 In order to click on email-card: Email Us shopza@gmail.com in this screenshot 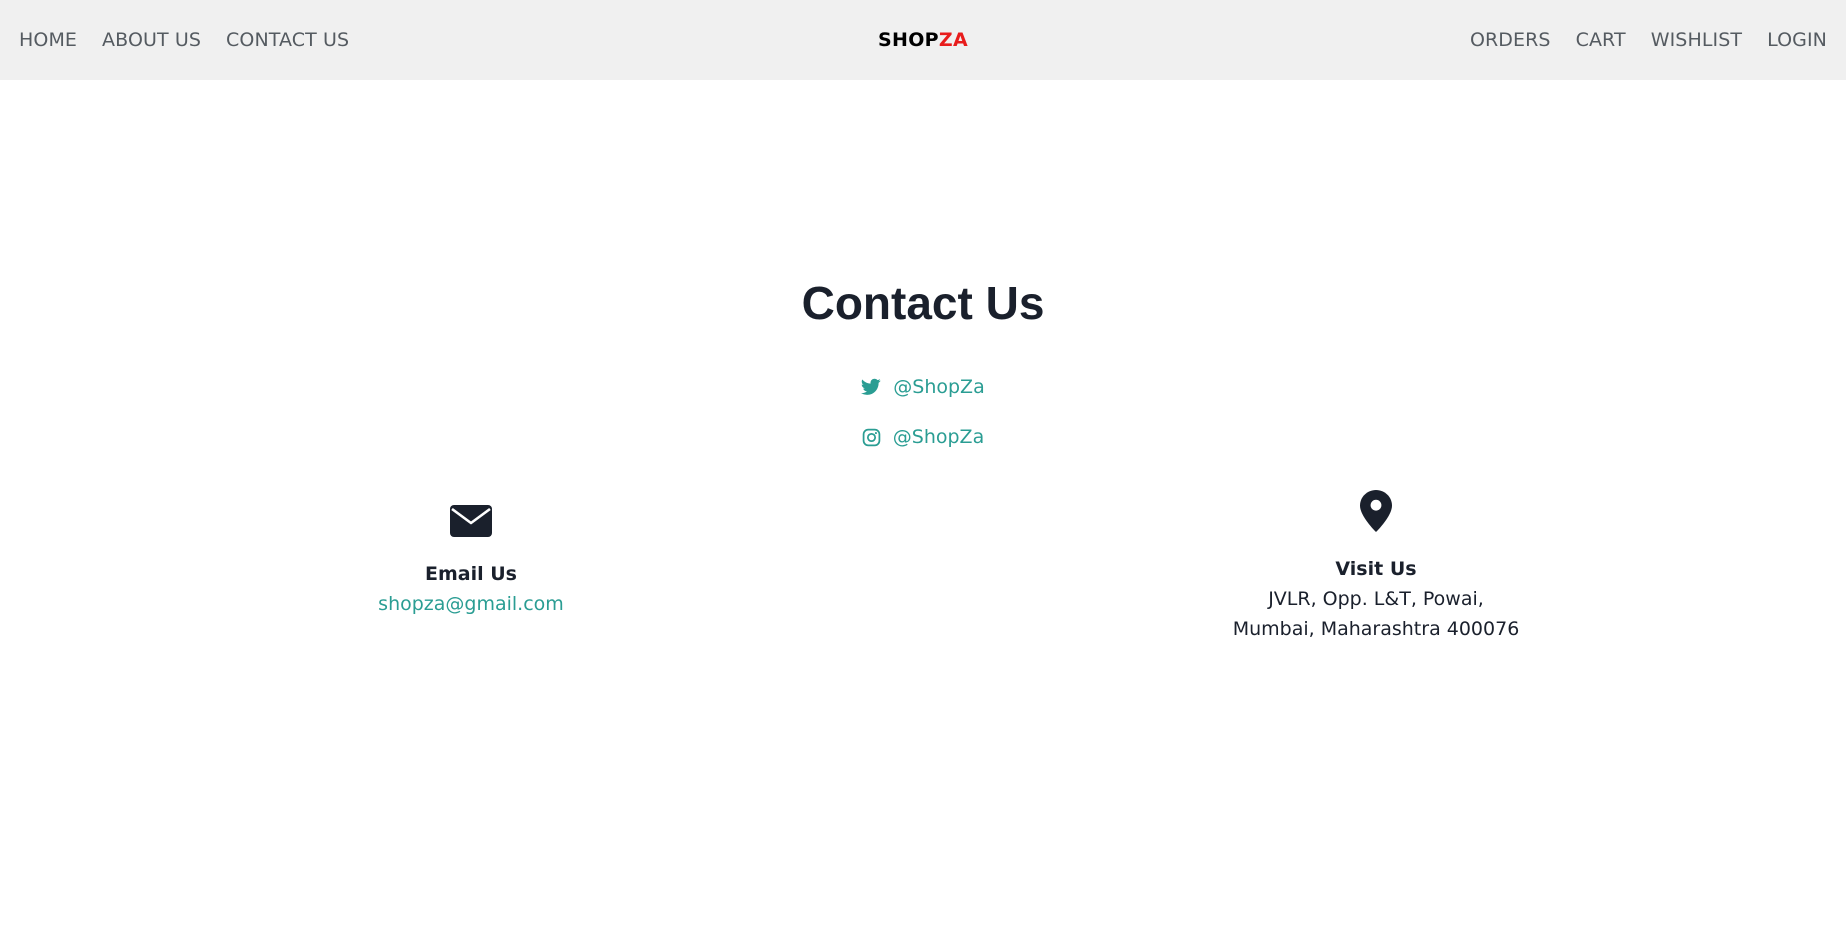, I will do `click(471, 562)`.